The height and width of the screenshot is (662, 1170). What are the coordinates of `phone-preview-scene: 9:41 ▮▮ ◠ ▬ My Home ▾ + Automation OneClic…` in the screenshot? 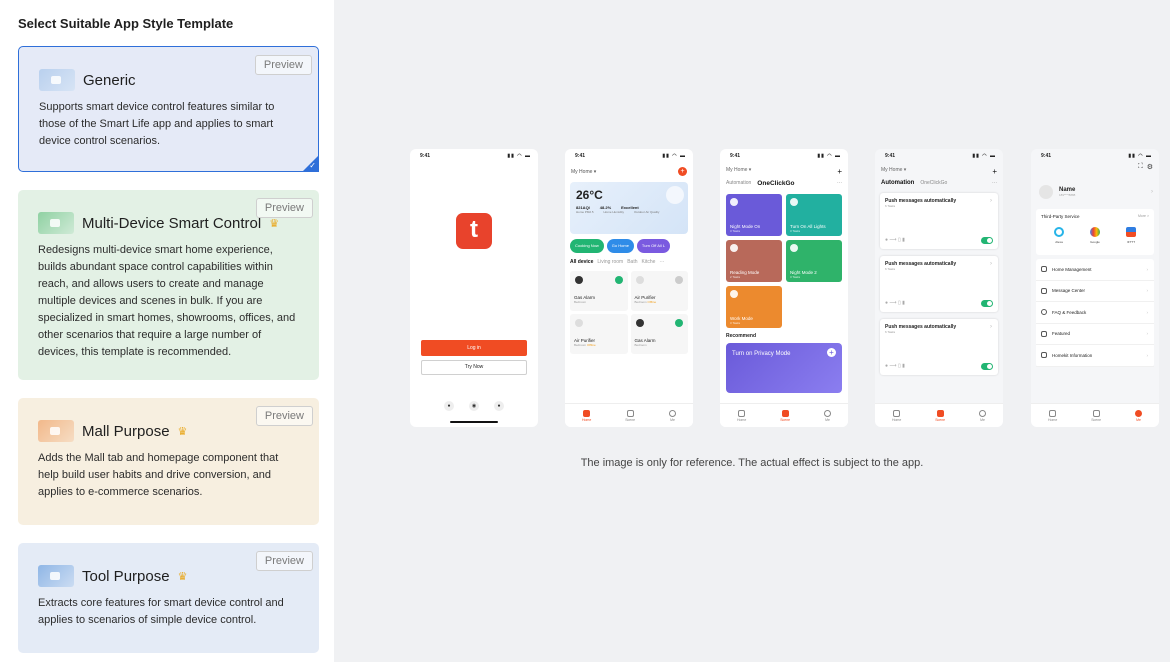 It's located at (784, 288).